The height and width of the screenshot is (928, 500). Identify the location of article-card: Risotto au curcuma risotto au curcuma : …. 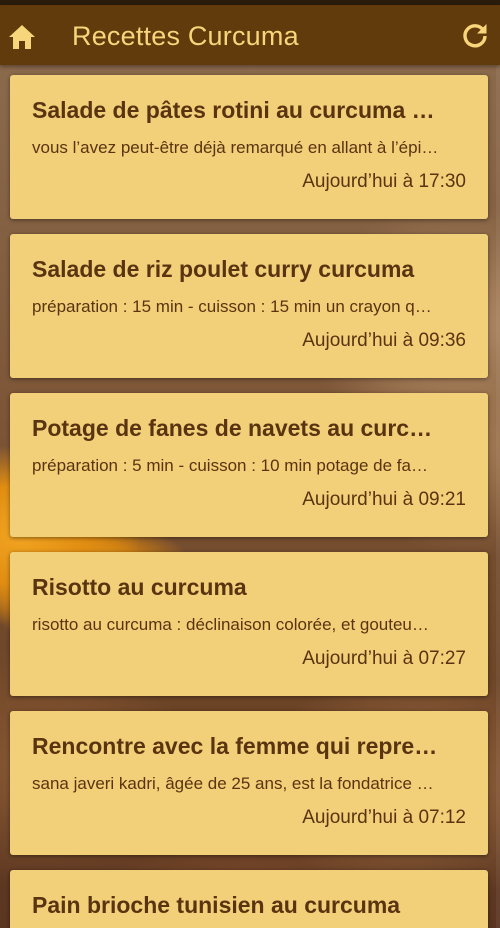
(249, 624).